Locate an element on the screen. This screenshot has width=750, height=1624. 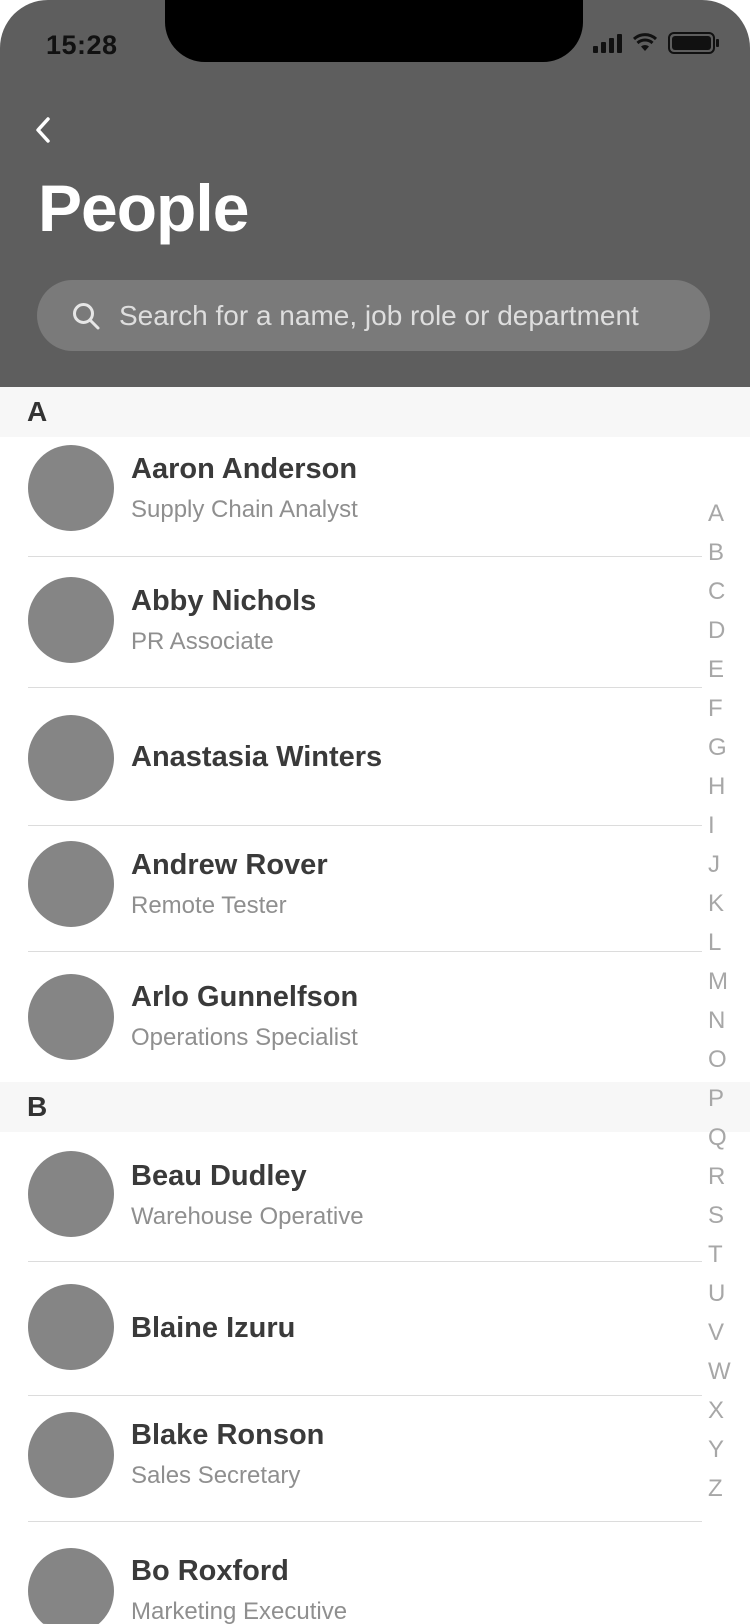
person-role: PR Associate is located at coordinates (202, 641).